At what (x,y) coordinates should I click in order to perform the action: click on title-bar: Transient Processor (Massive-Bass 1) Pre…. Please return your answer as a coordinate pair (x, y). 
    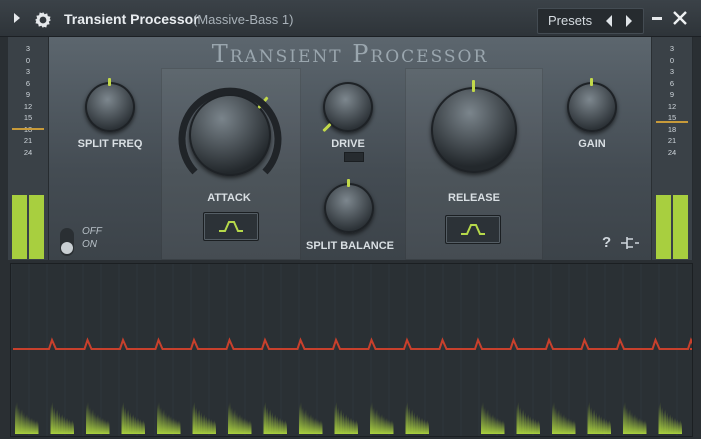
    Looking at the image, I should click on (350, 18).